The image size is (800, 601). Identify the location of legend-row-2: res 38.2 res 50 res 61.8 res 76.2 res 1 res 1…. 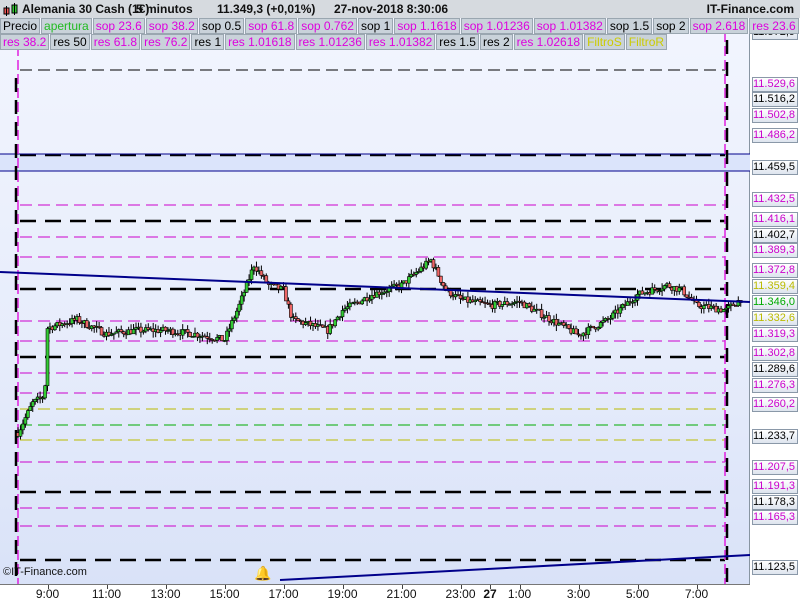
(334, 42).